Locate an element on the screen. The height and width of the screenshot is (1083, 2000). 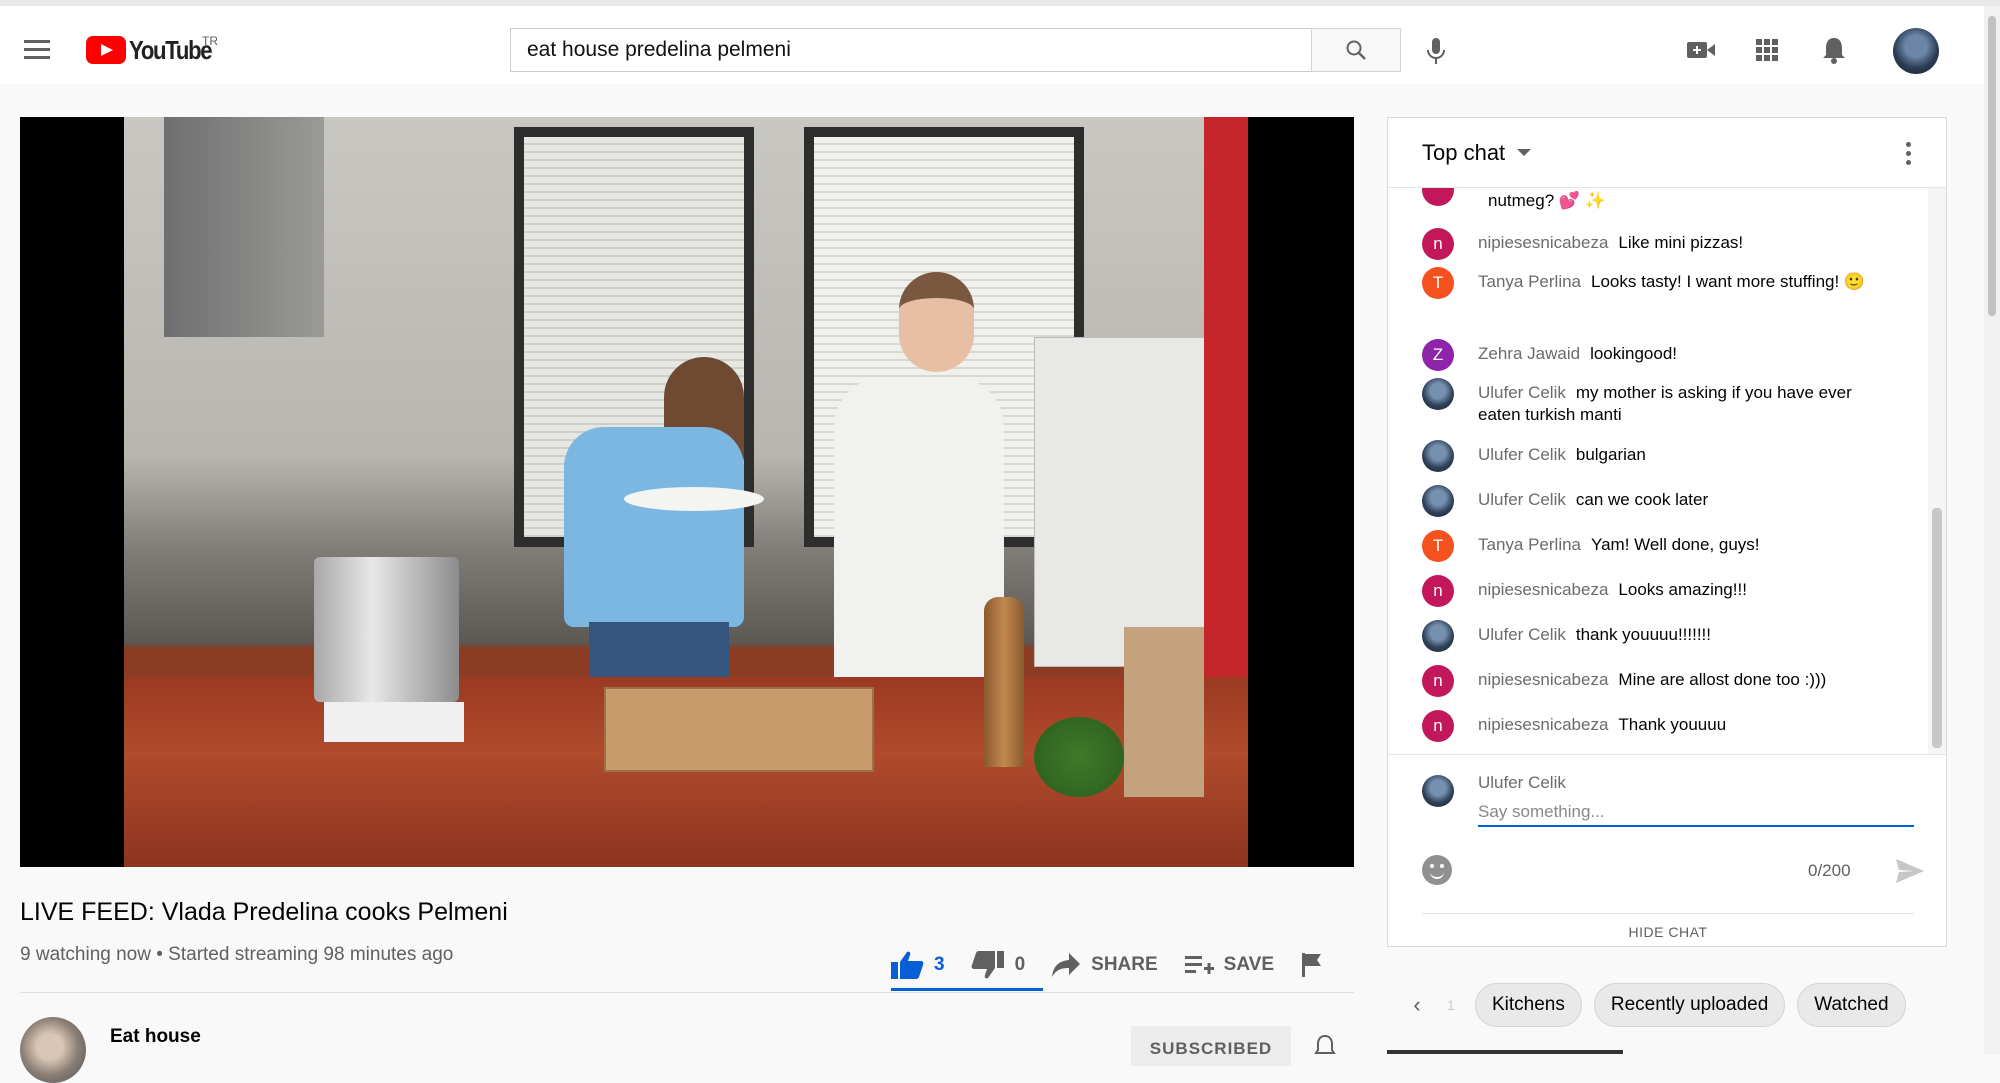
microphone-icon is located at coordinates (1436, 51).